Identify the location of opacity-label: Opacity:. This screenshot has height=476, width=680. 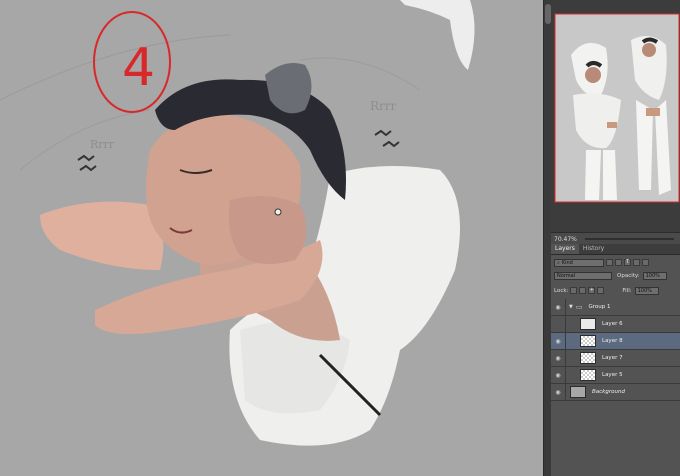
(628, 275).